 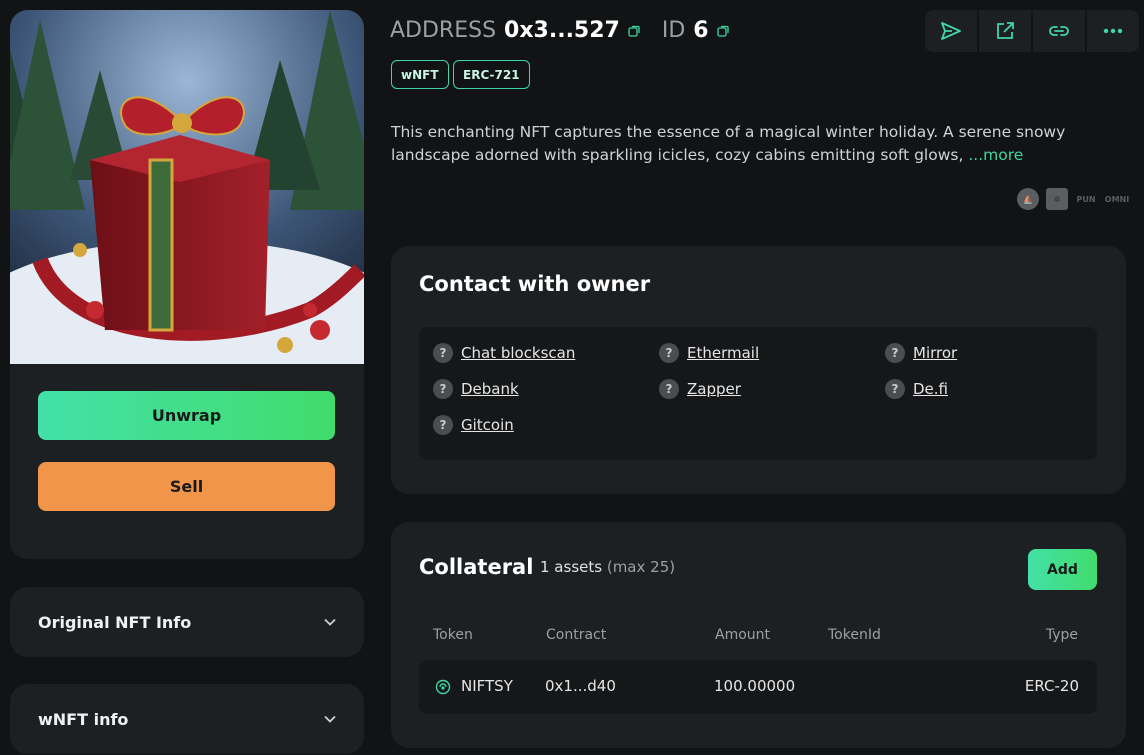 I want to click on send-icon, so click(x=951, y=31).